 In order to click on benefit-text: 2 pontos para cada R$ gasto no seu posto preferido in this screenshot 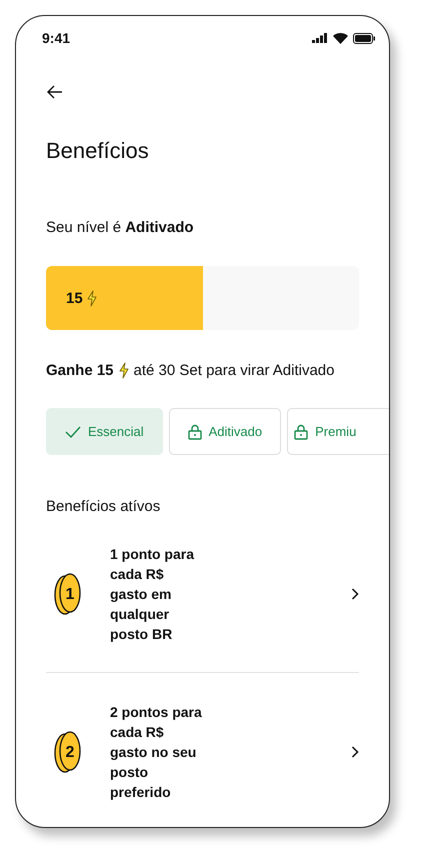, I will do `click(156, 752)`.